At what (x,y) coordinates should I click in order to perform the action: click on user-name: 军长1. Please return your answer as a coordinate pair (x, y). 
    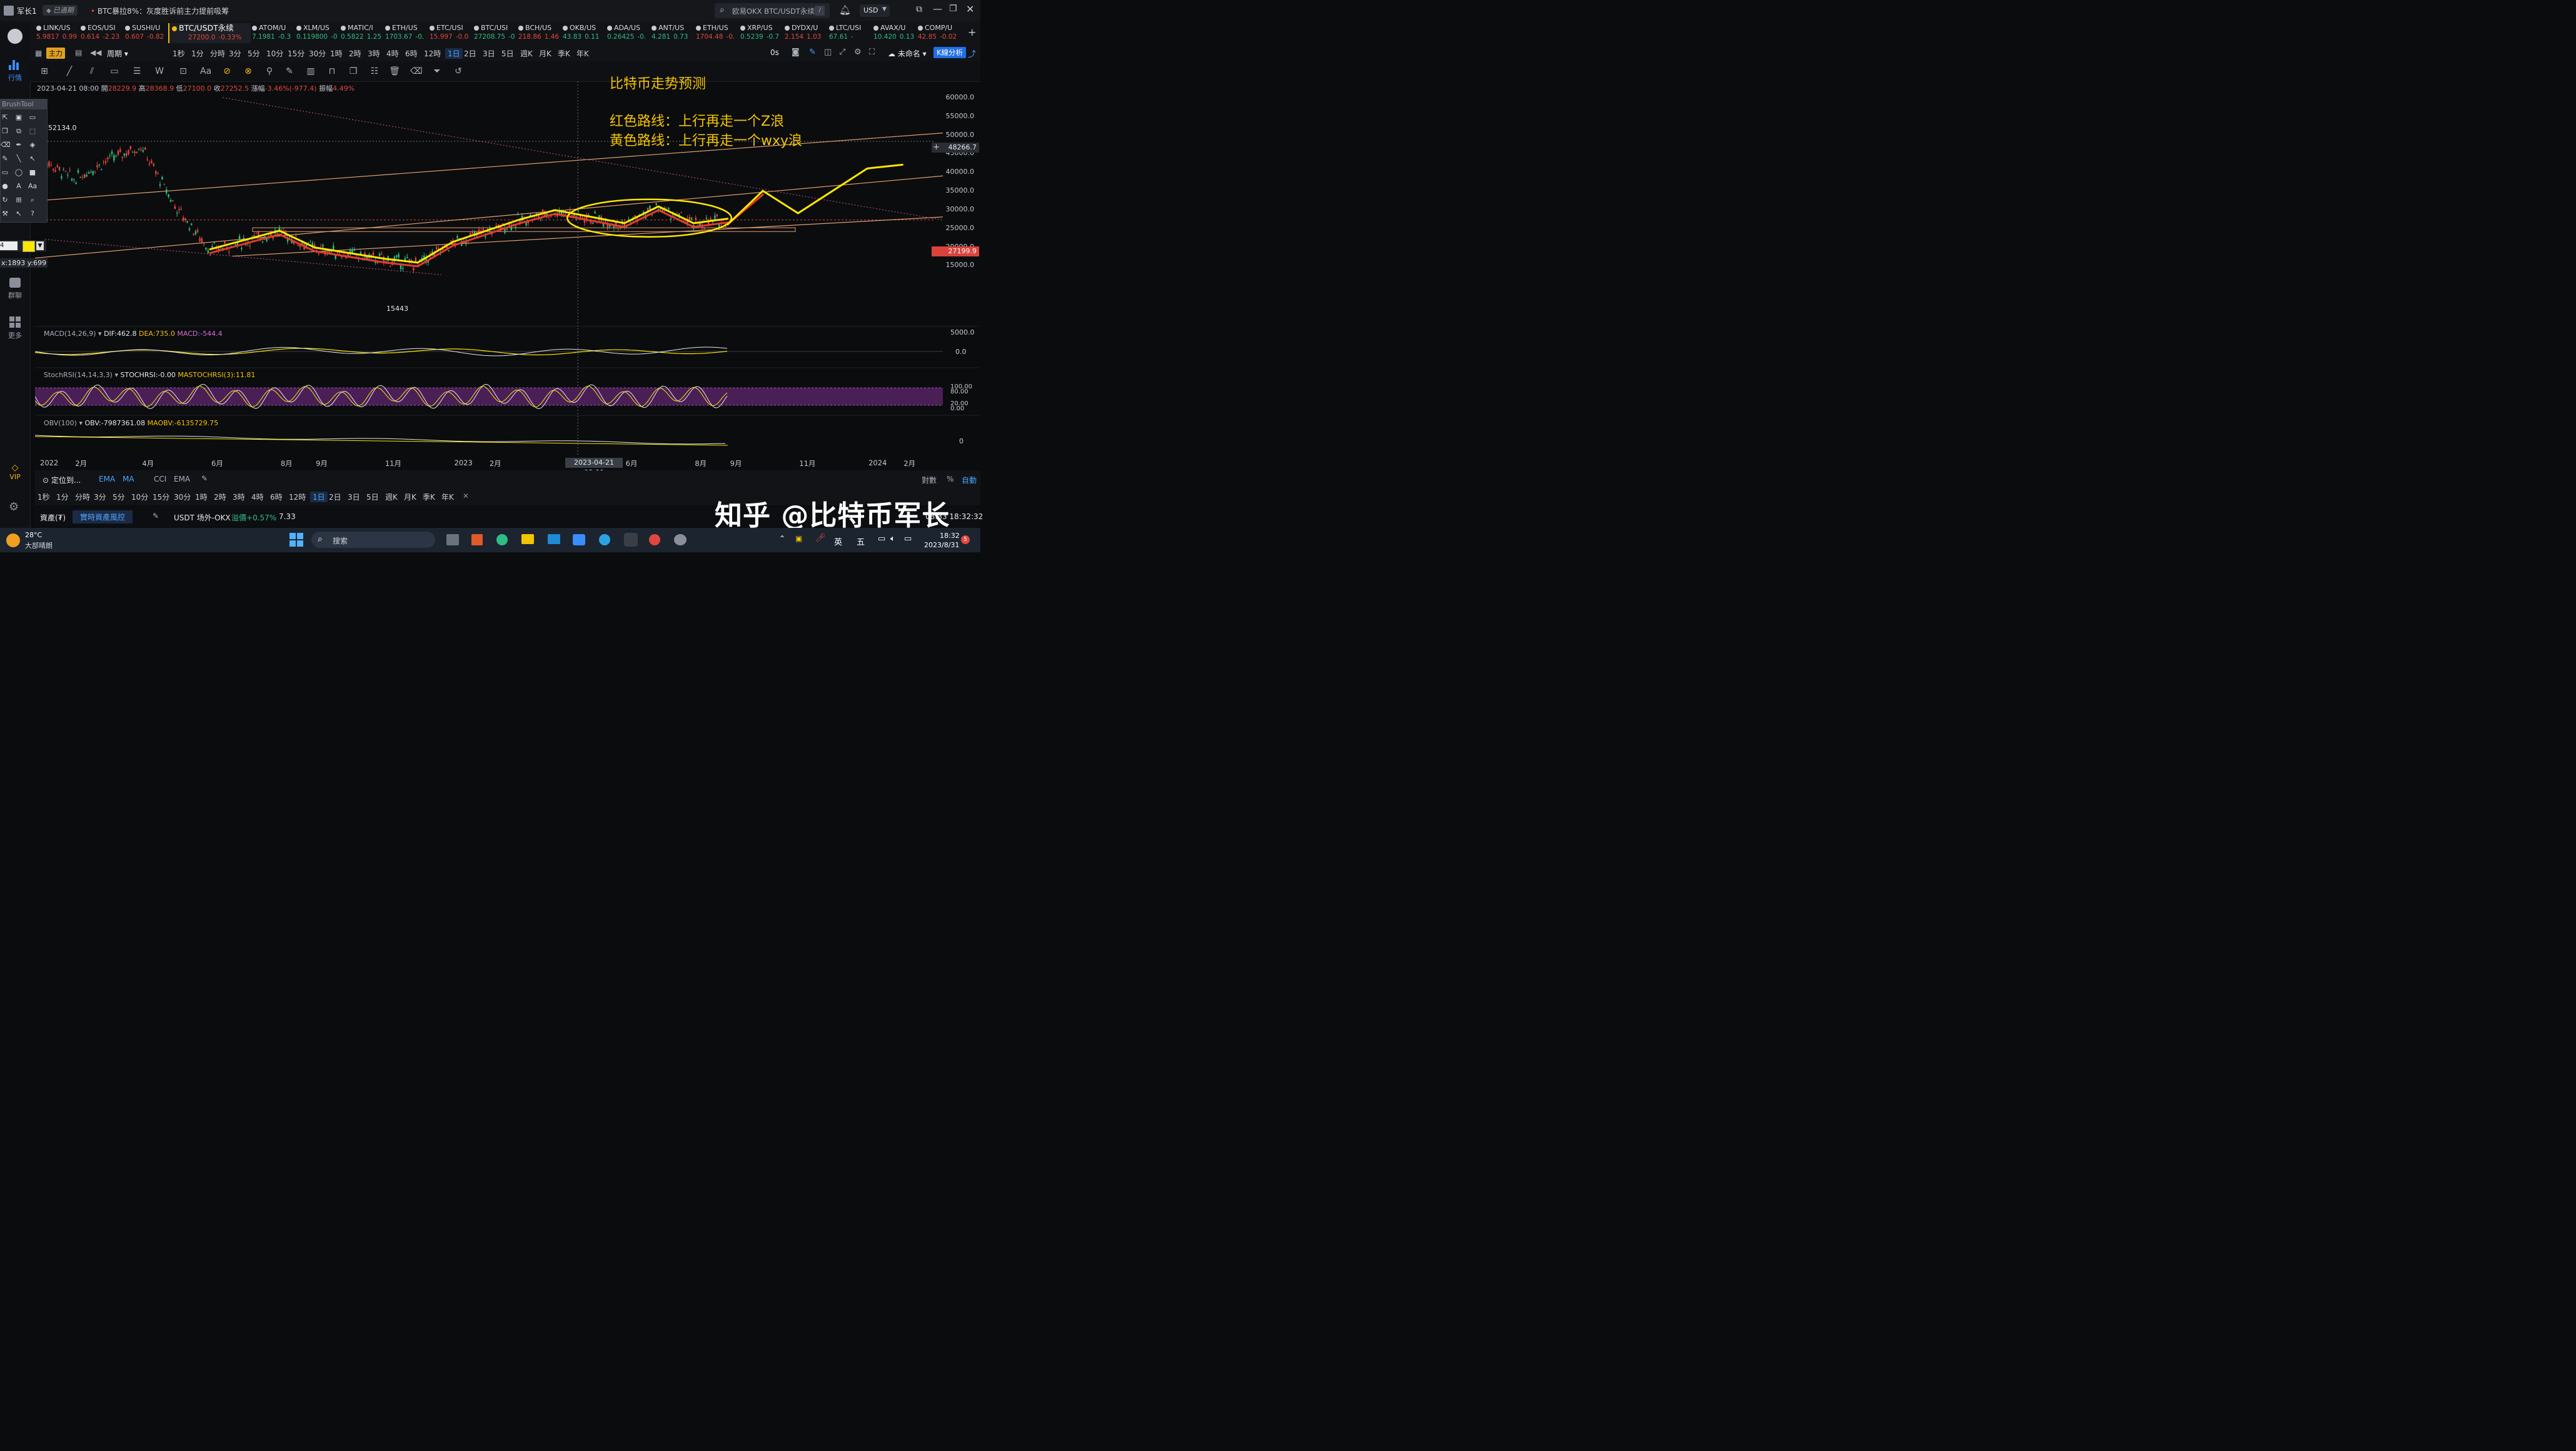
    Looking at the image, I should click on (27, 11).